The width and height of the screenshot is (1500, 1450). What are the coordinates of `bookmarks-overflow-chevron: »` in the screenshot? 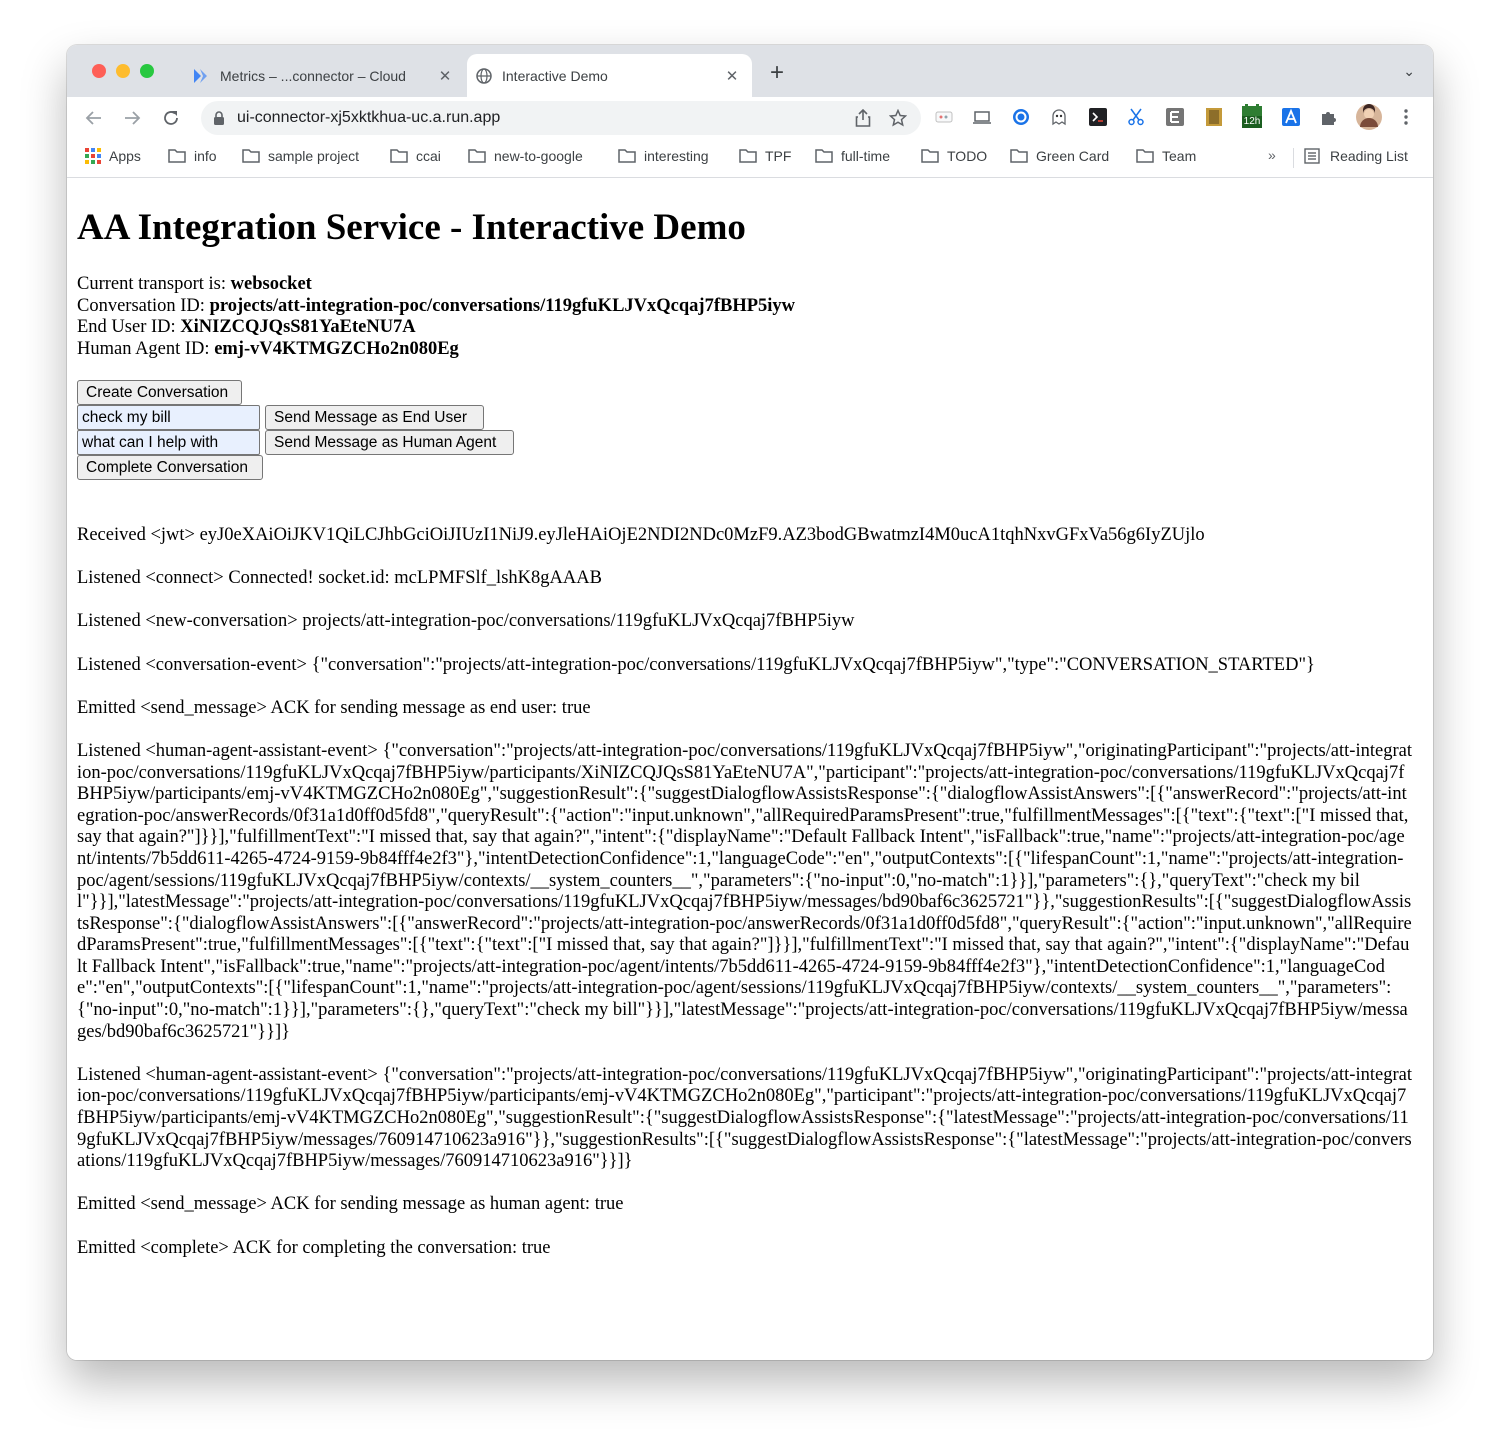 It's located at (1272, 155).